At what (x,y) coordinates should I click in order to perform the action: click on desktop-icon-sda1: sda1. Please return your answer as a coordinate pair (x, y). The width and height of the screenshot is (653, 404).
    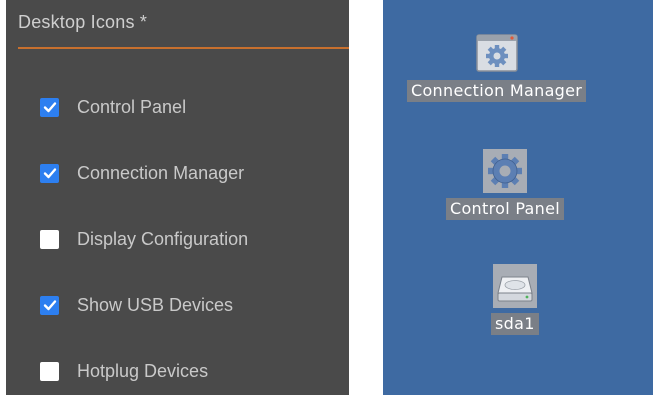
    Looking at the image, I should click on (515, 299).